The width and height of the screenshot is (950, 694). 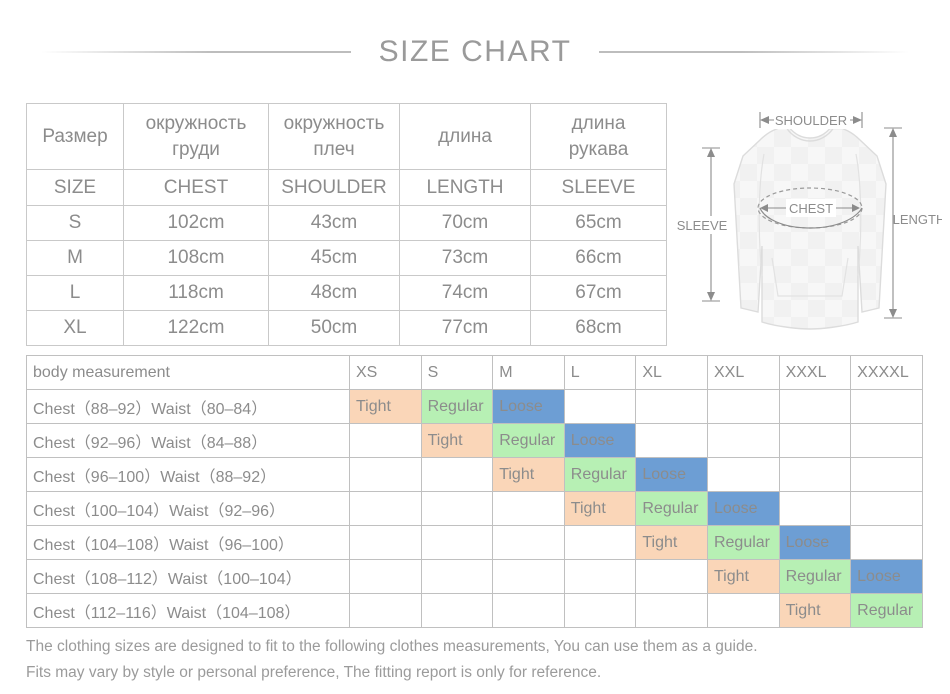 What do you see at coordinates (465, 187) in the screenshot?
I see `size-header-en-3: LENGTH` at bounding box center [465, 187].